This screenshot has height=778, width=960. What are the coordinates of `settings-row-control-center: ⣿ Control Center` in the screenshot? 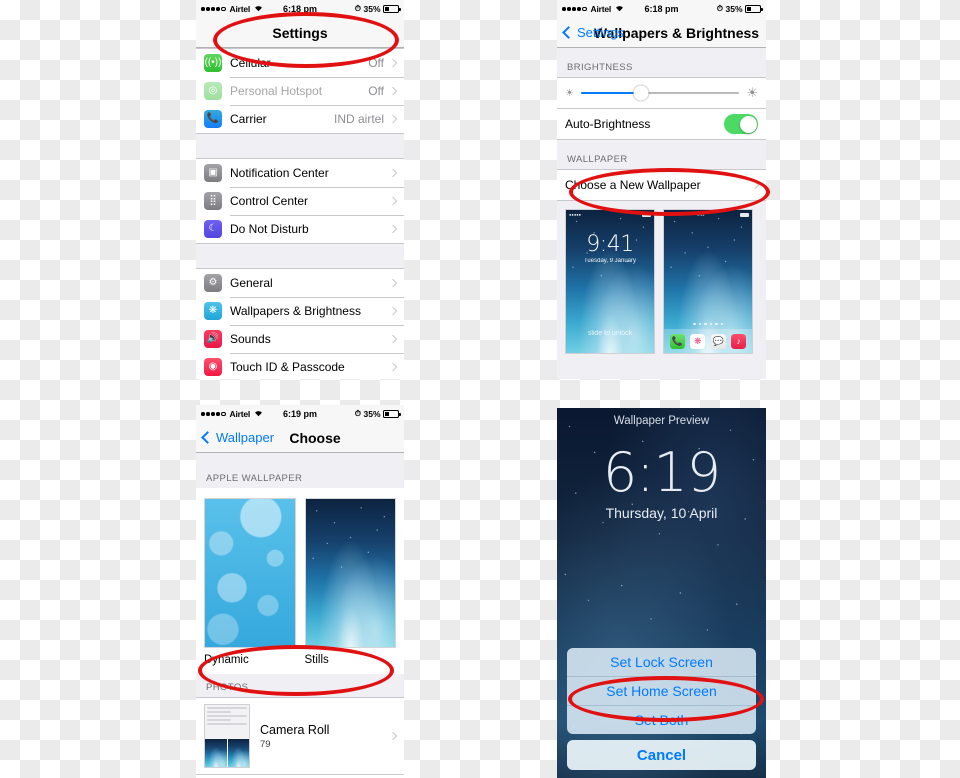 It's located at (300, 201).